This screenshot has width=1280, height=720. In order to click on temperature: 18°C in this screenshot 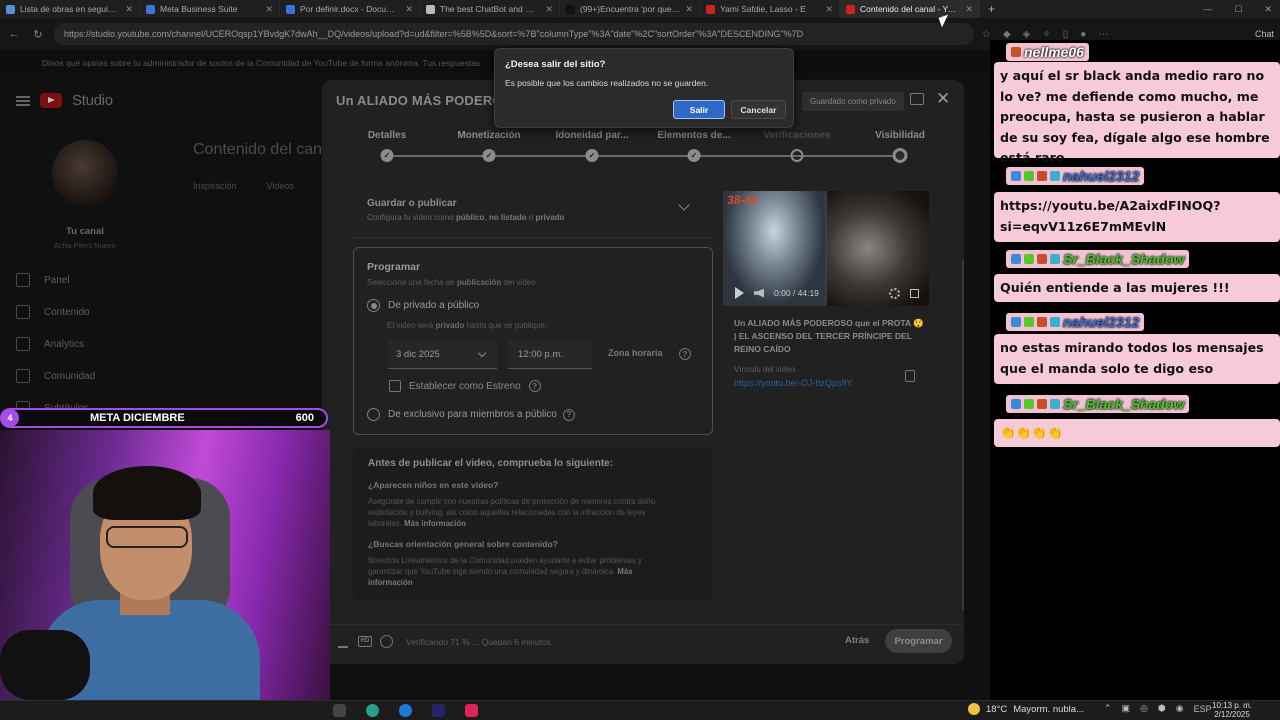, I will do `click(997, 709)`.